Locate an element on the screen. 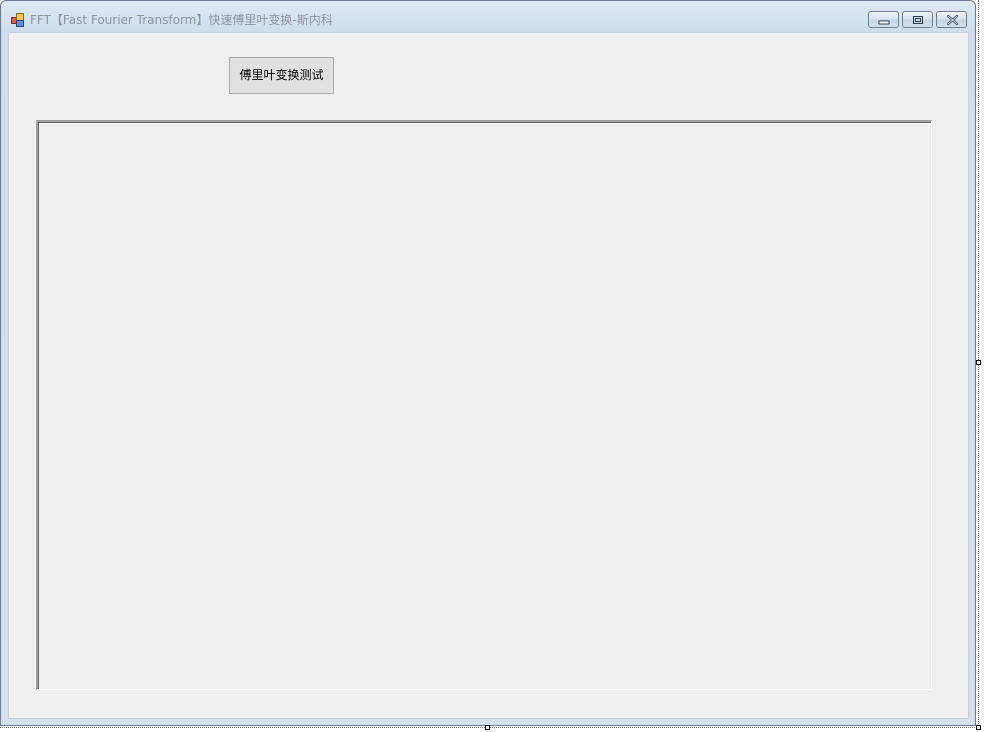 The image size is (984, 732). maximize-button is located at coordinates (917, 19).